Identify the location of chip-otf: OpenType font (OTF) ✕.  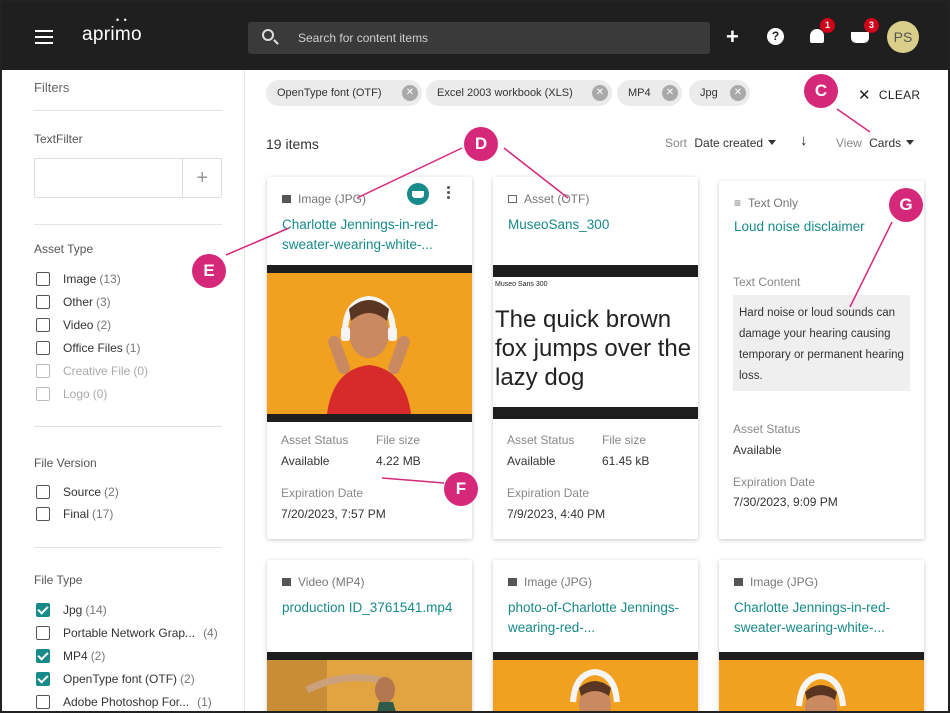
(344, 93).